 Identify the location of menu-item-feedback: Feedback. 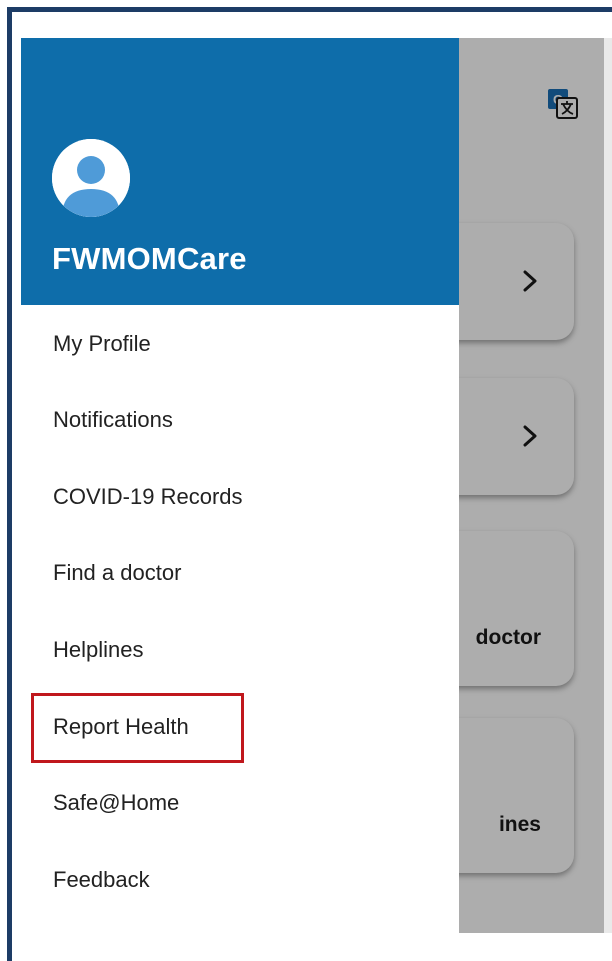
(101, 880).